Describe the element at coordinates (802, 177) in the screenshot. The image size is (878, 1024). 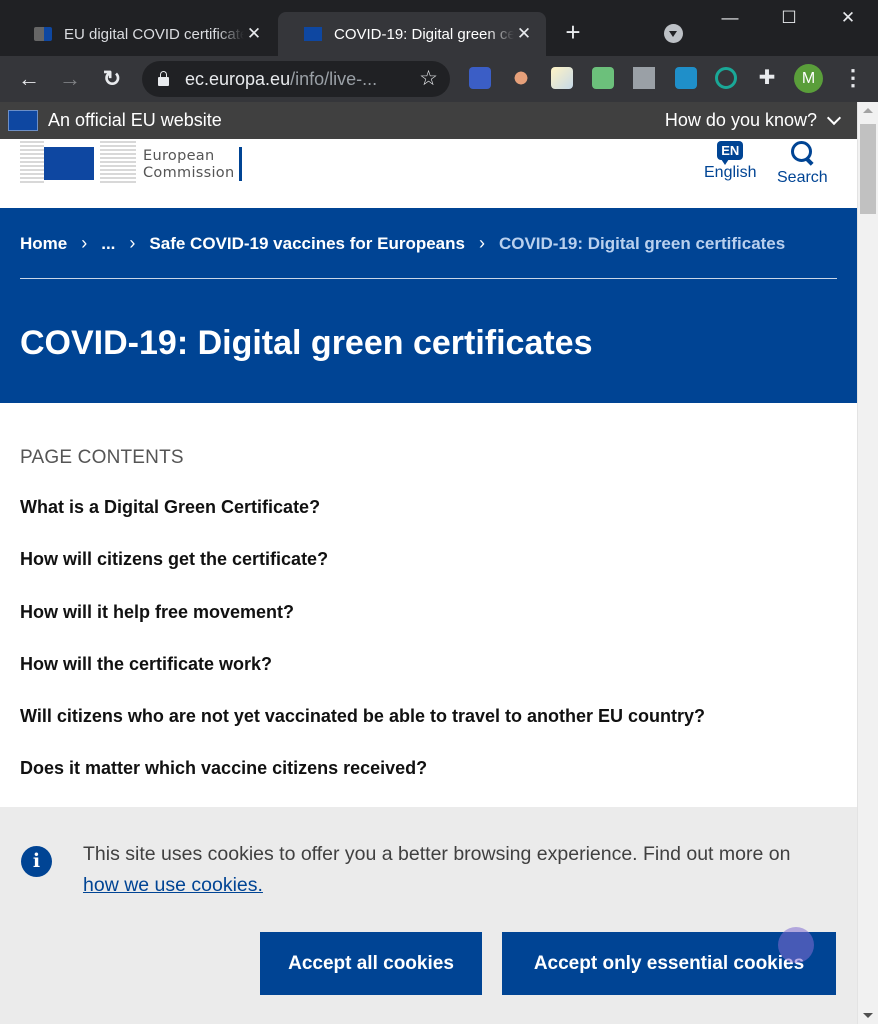
I see `search-label: Search` at that location.